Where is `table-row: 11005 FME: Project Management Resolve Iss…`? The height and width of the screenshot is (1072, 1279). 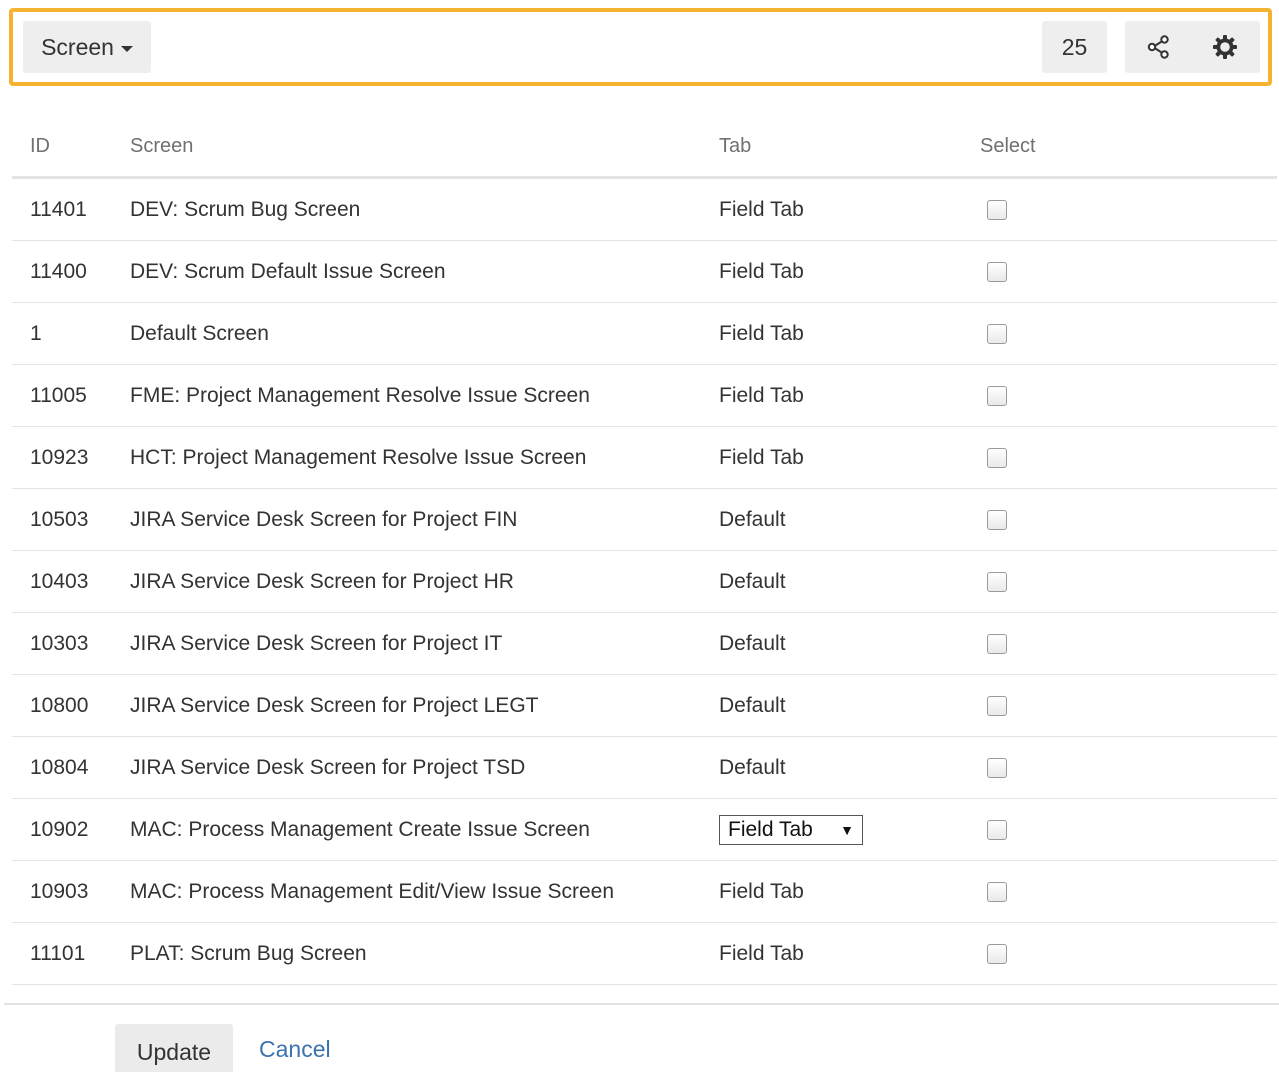 table-row: 11005 FME: Project Management Resolve Iss… is located at coordinates (644, 395).